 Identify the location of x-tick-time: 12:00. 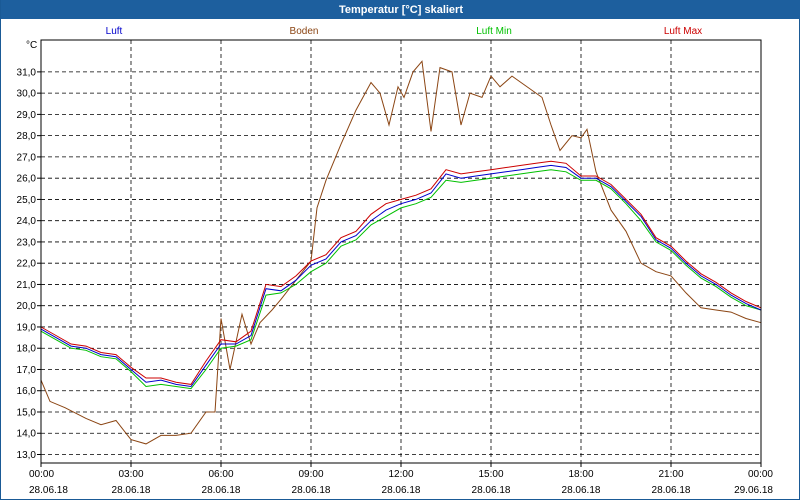
(400, 474).